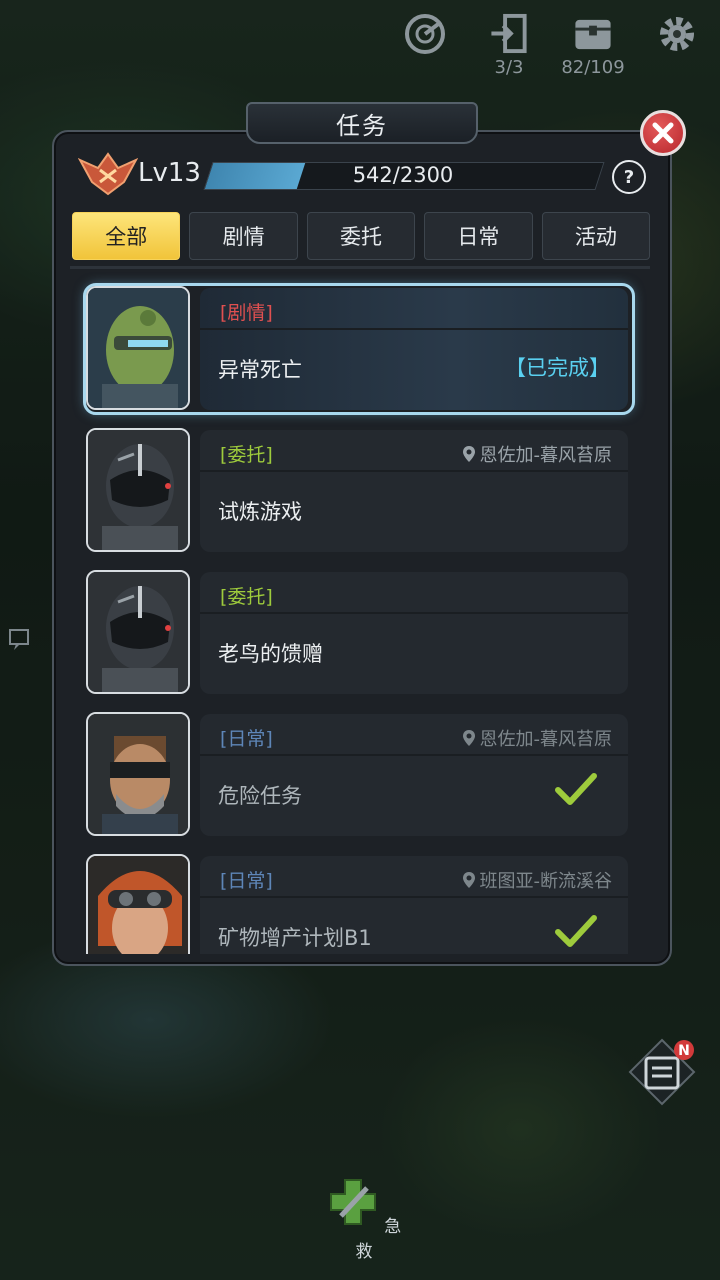  I want to click on level-row: Lv13 542/2300 ?, so click(363, 175).